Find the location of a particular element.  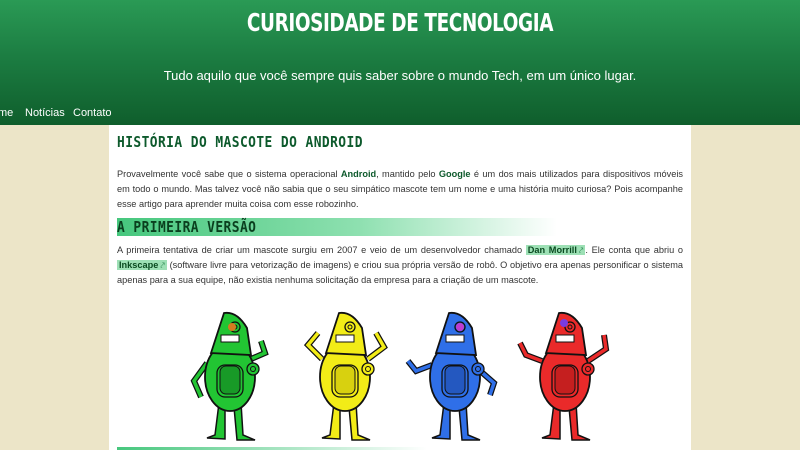

article-title: História do mascote do Android is located at coordinates (240, 142).